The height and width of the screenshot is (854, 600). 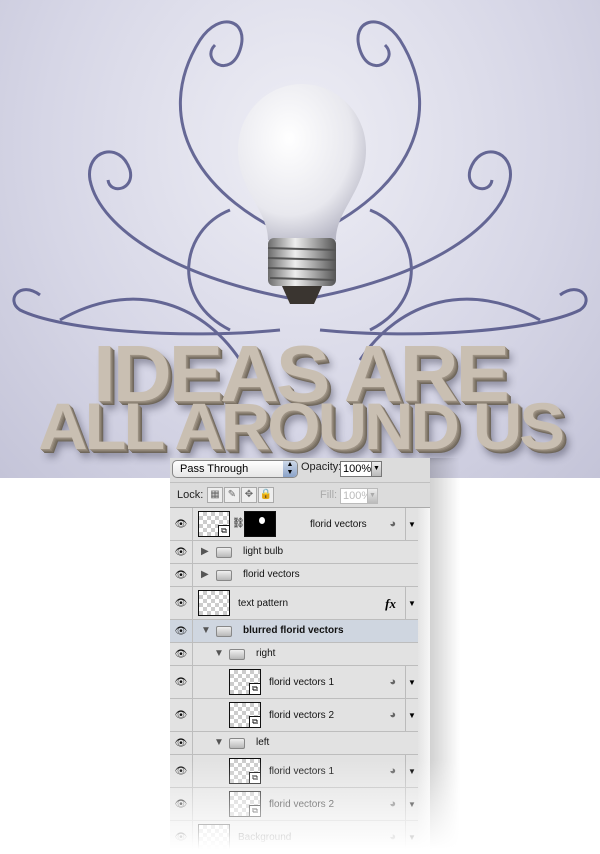 I want to click on fill-input: 100%, so click(x=355, y=496).